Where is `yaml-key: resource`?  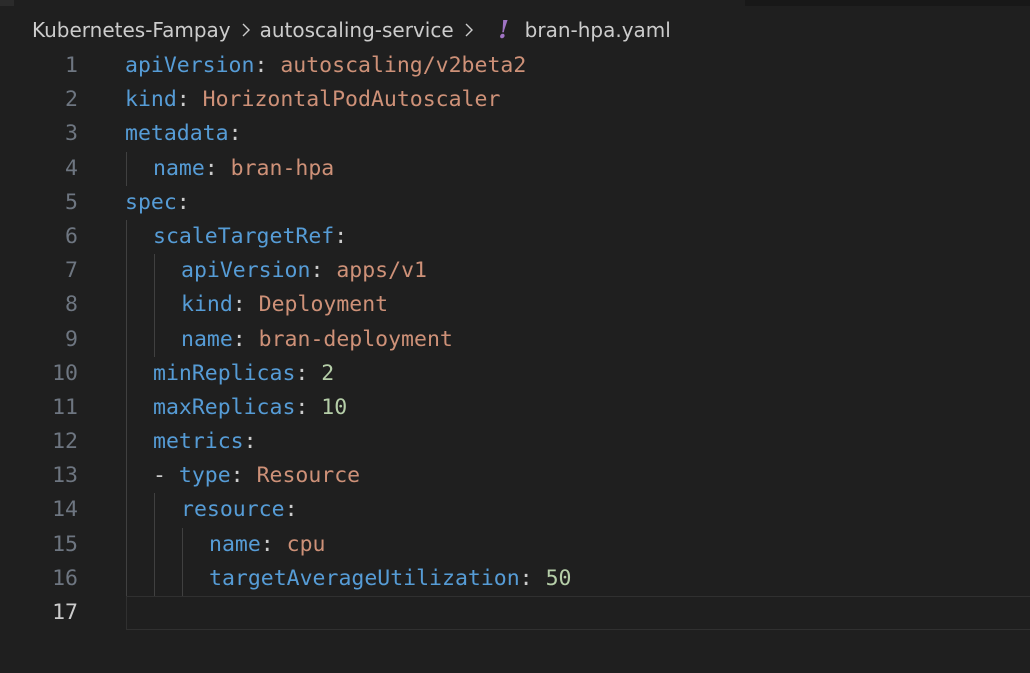
yaml-key: resource is located at coordinates (233, 510).